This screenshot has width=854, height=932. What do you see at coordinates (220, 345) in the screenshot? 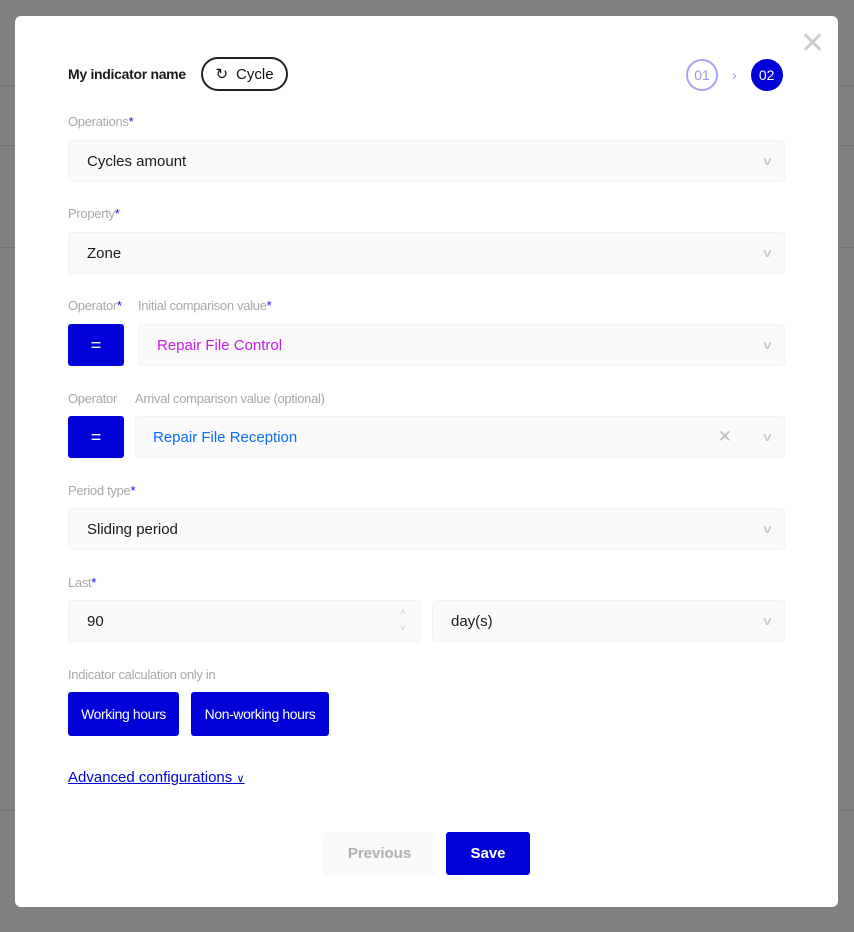
I see `initial-value: Repair File Control` at bounding box center [220, 345].